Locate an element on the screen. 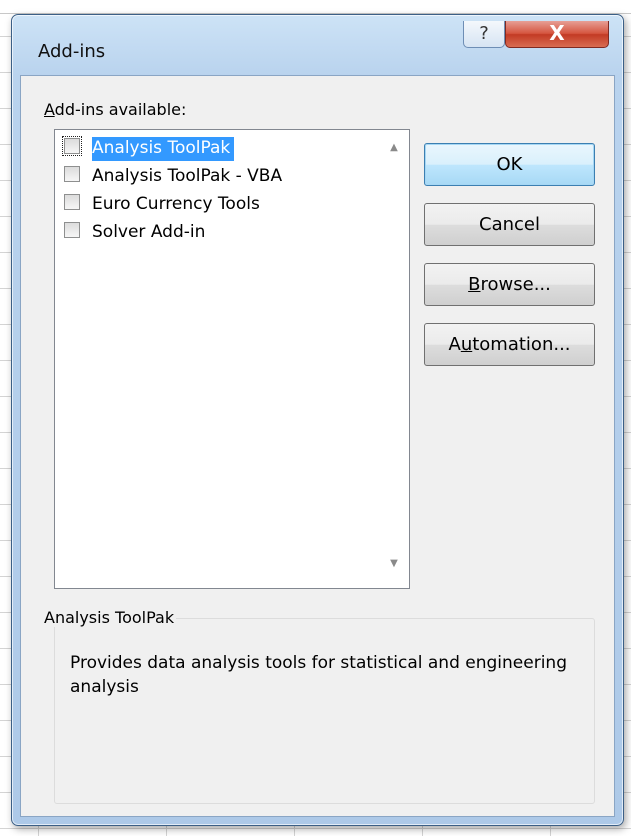 Image resolution: width=631 pixels, height=836 pixels. spreadsheet-column-strip is located at coordinates (315, 7).